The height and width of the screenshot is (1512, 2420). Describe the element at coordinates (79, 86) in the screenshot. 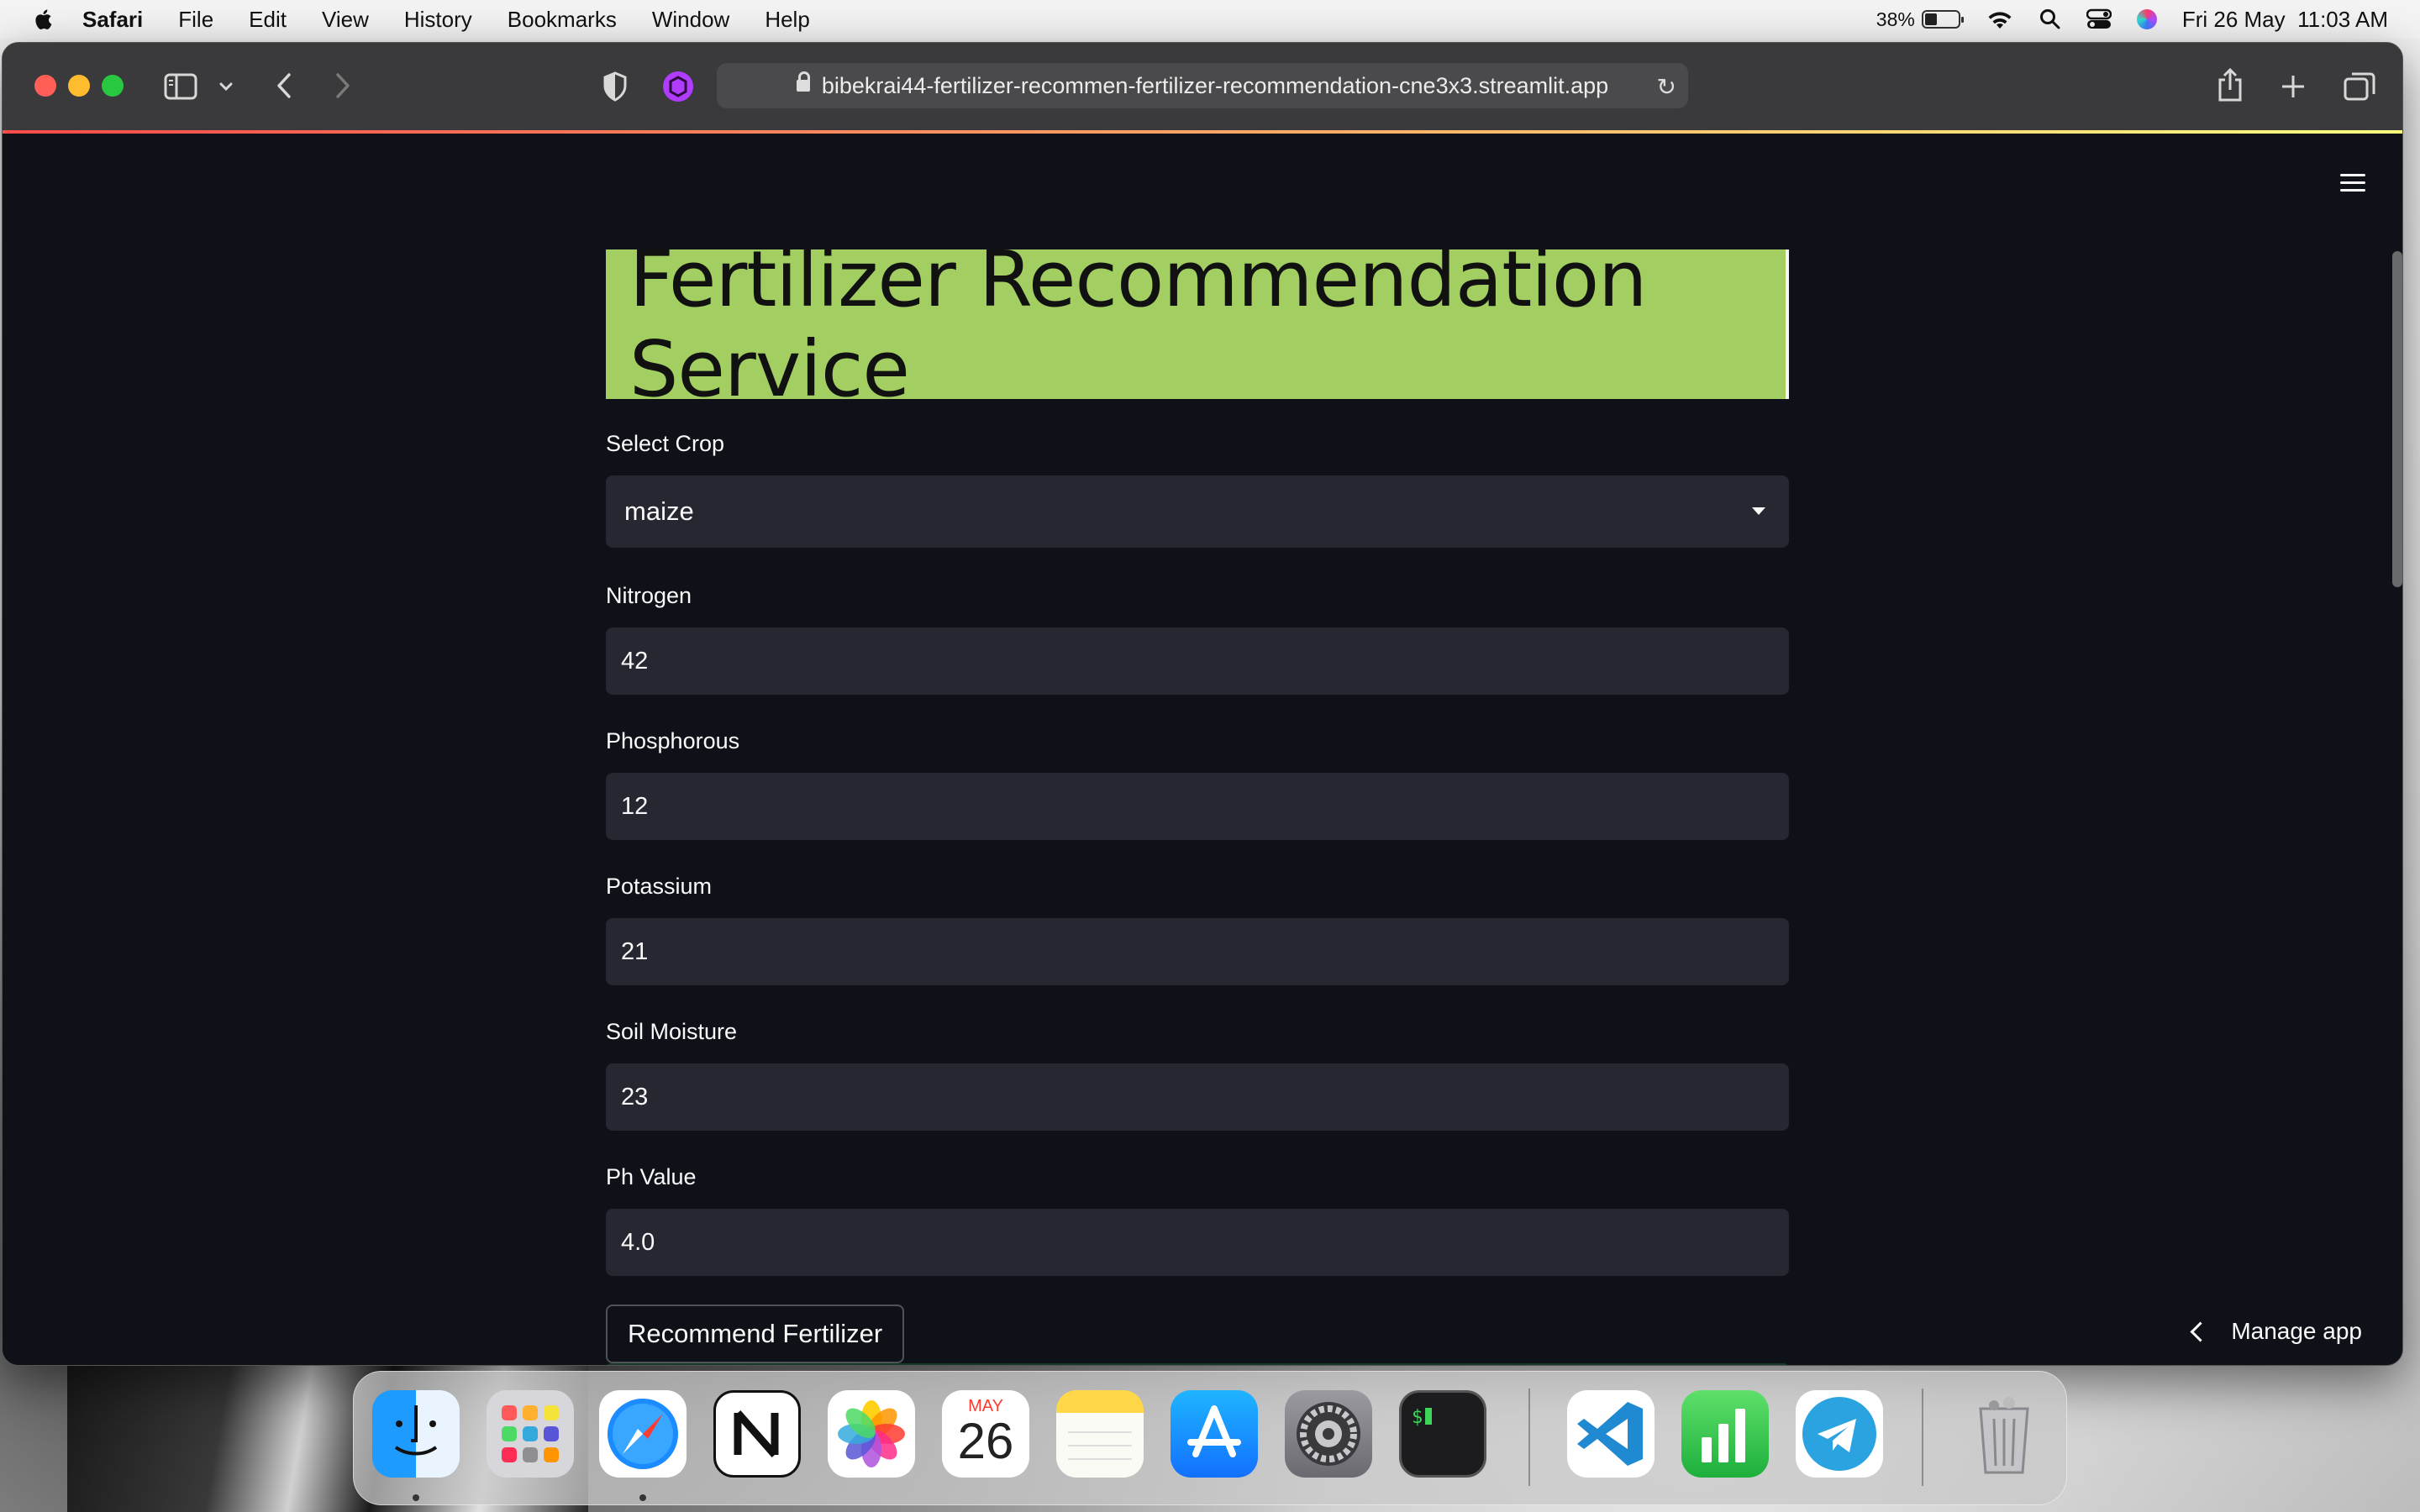

I see `minimize-window-button` at that location.